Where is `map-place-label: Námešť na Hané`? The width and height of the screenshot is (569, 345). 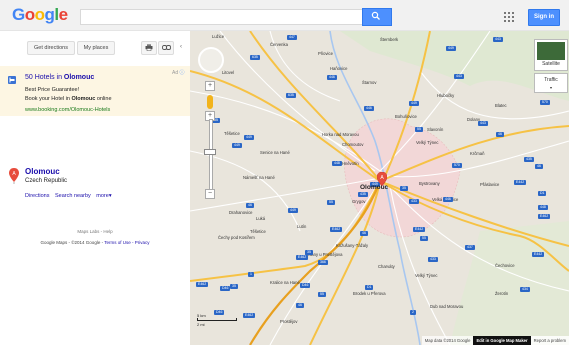 map-place-label: Námešť na Hané is located at coordinates (259, 177).